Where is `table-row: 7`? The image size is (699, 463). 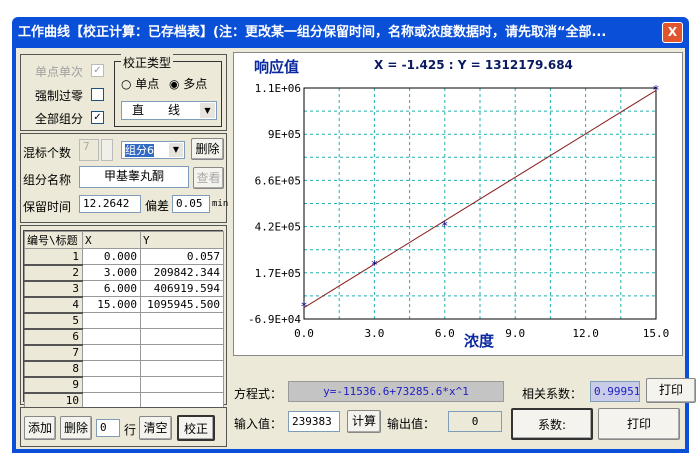 table-row: 7 is located at coordinates (124, 353).